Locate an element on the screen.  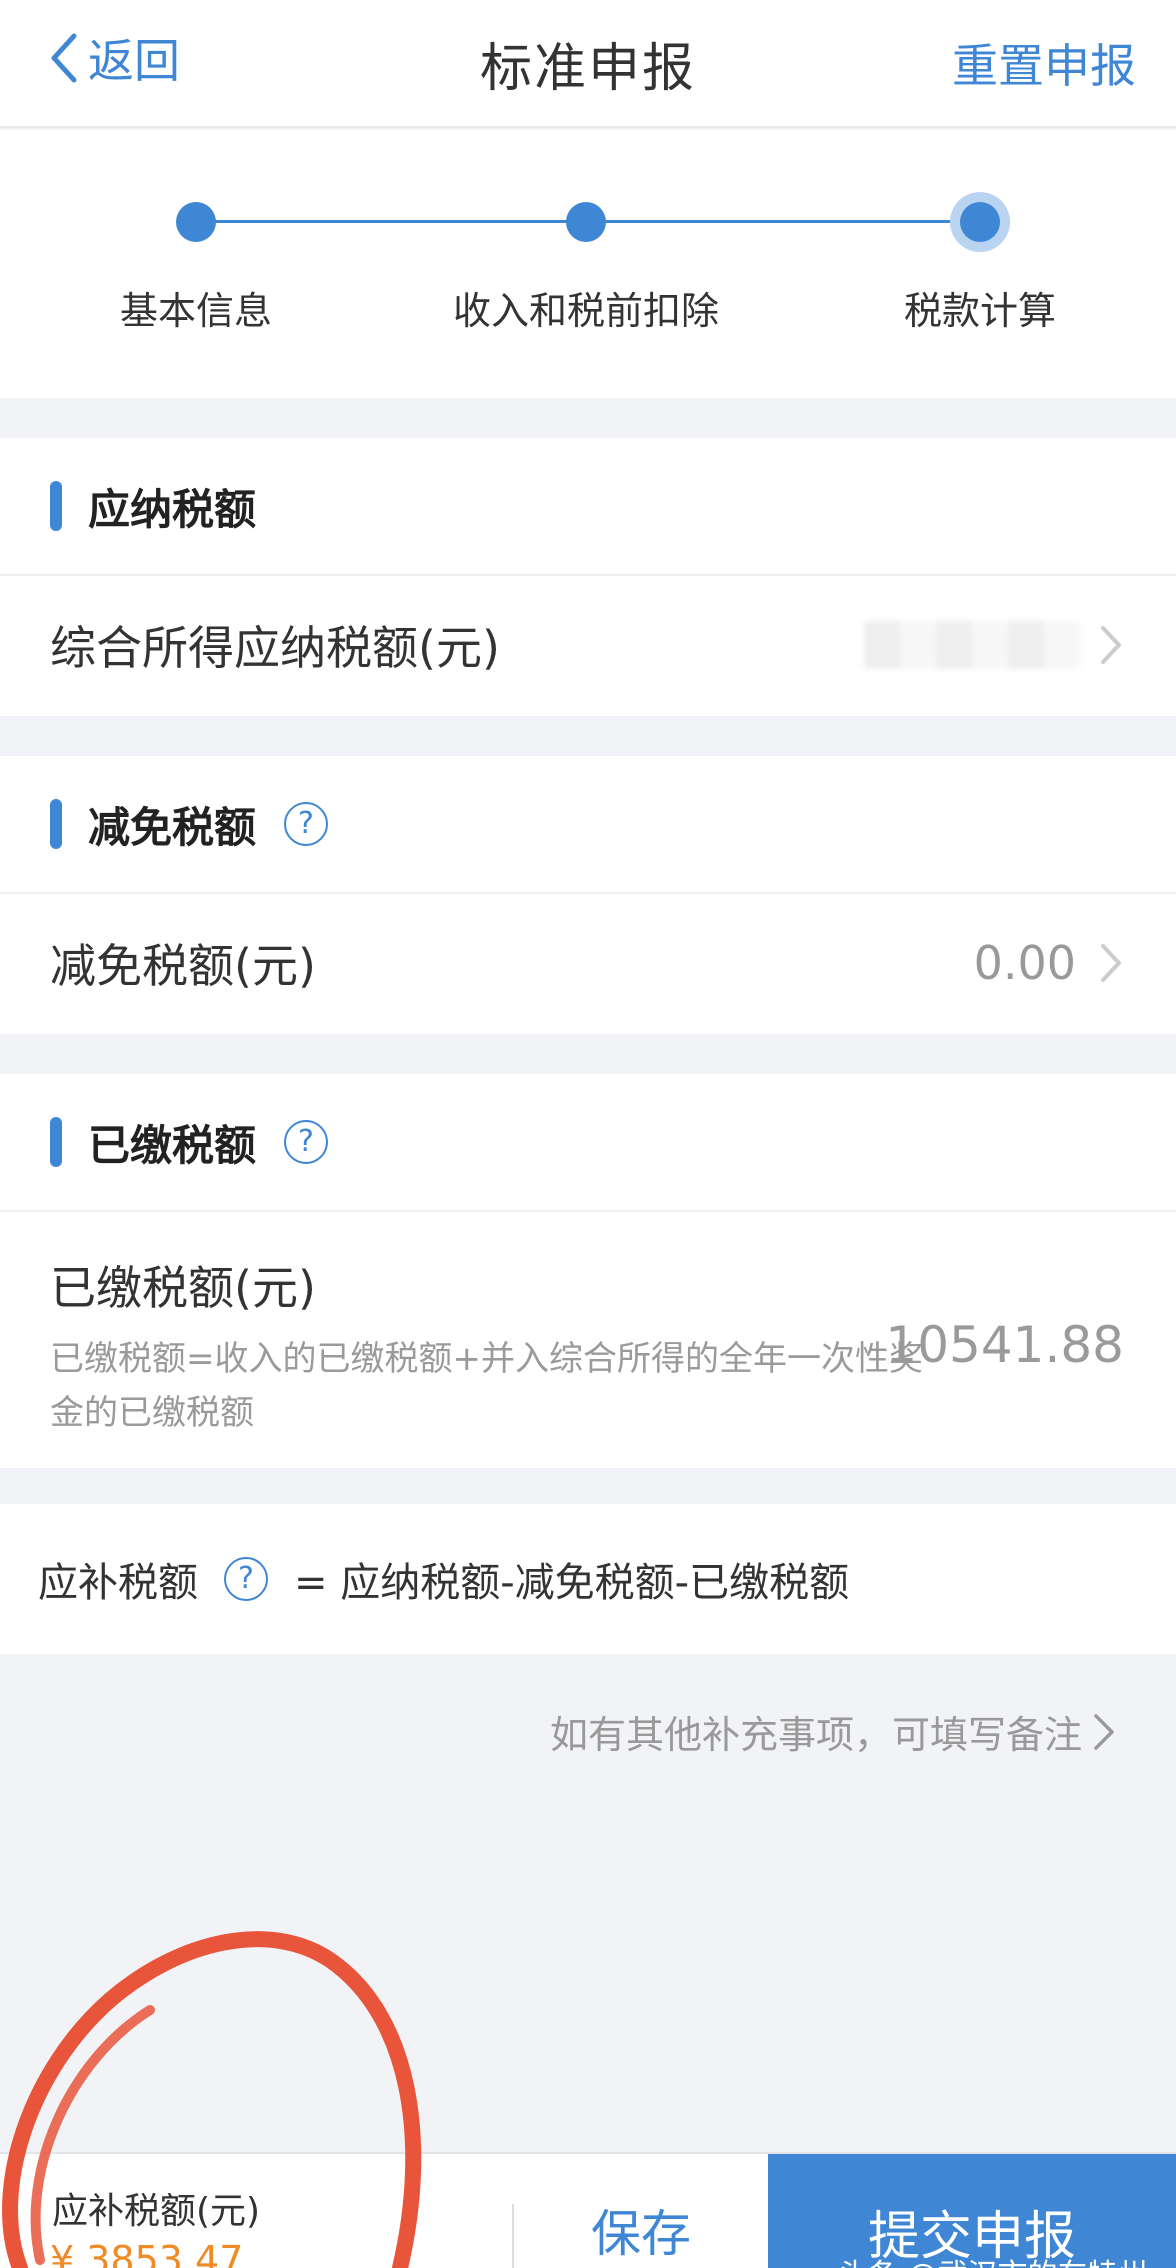
row-label: 已缴税额(元) is located at coordinates (183, 1288).